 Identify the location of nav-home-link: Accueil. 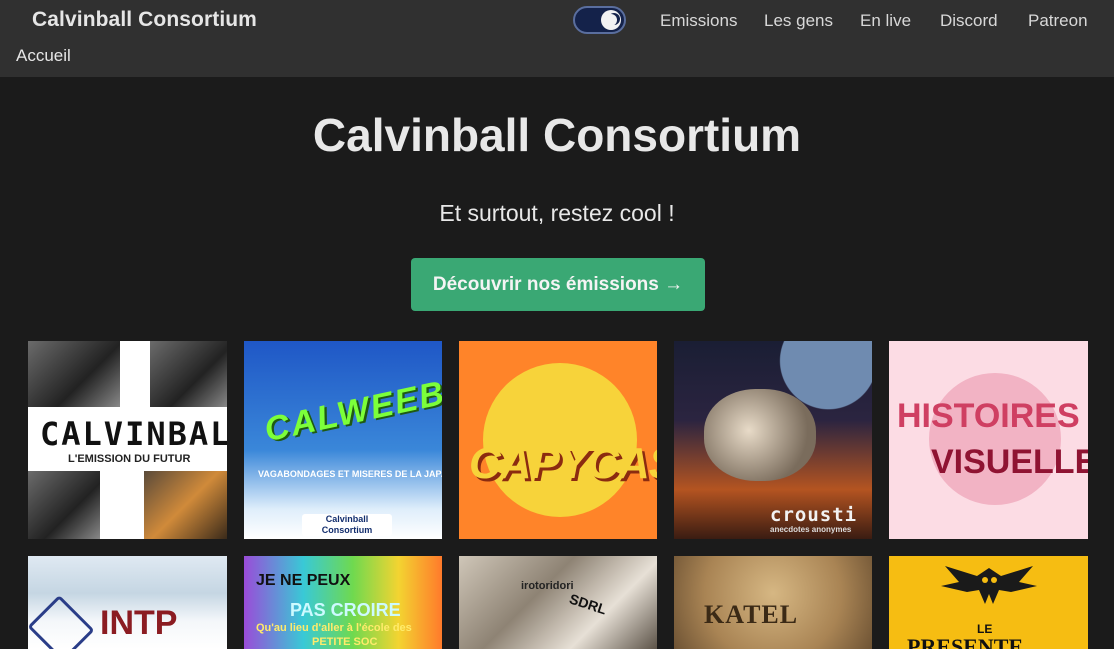
(43, 56).